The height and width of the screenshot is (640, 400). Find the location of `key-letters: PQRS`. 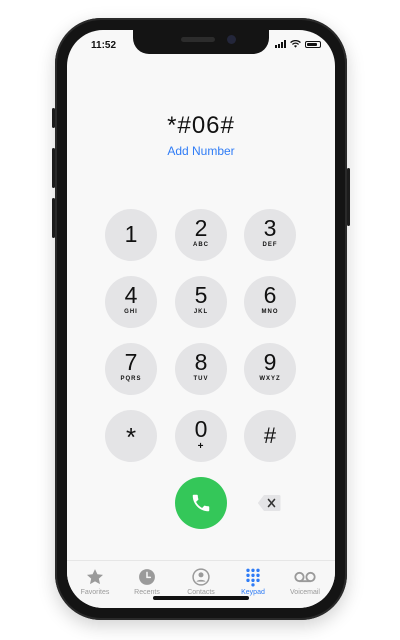

key-letters: PQRS is located at coordinates (131, 379).